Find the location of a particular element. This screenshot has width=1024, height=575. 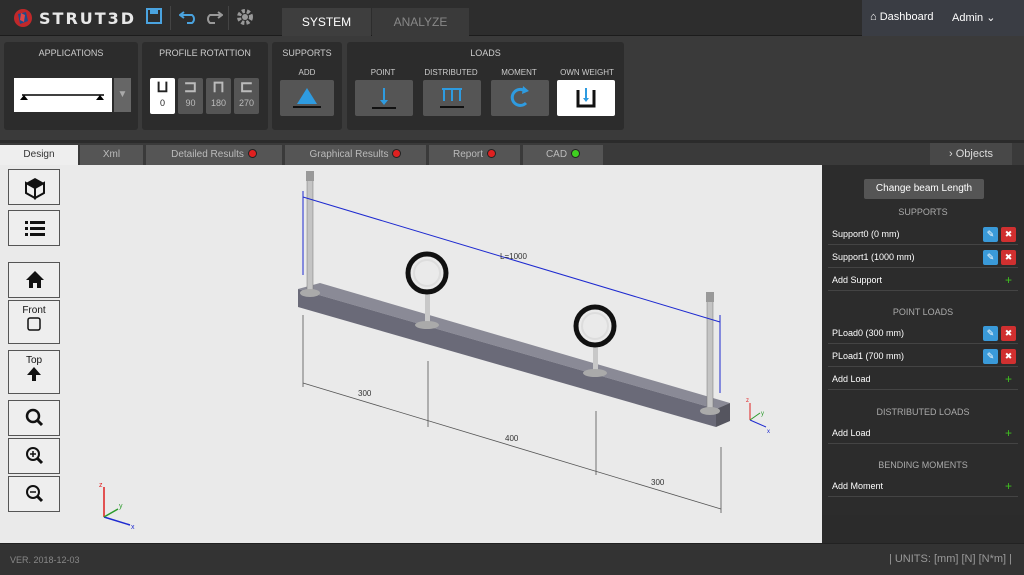

top-view-button: Top is located at coordinates (34, 372).